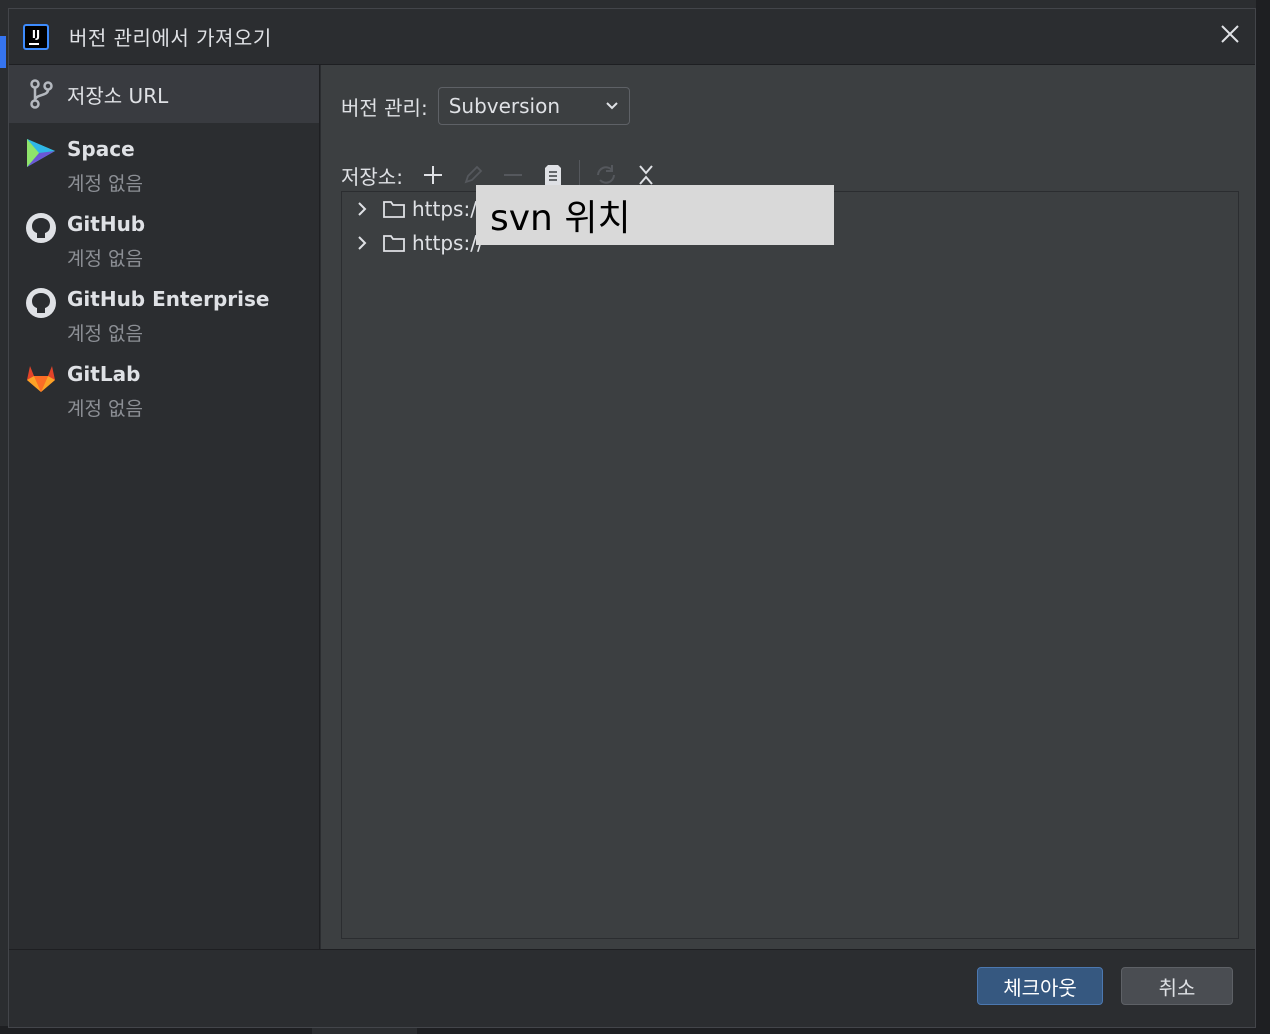 The height and width of the screenshot is (1034, 1270). Describe the element at coordinates (512, 175) in the screenshot. I see `remove-icon` at that location.